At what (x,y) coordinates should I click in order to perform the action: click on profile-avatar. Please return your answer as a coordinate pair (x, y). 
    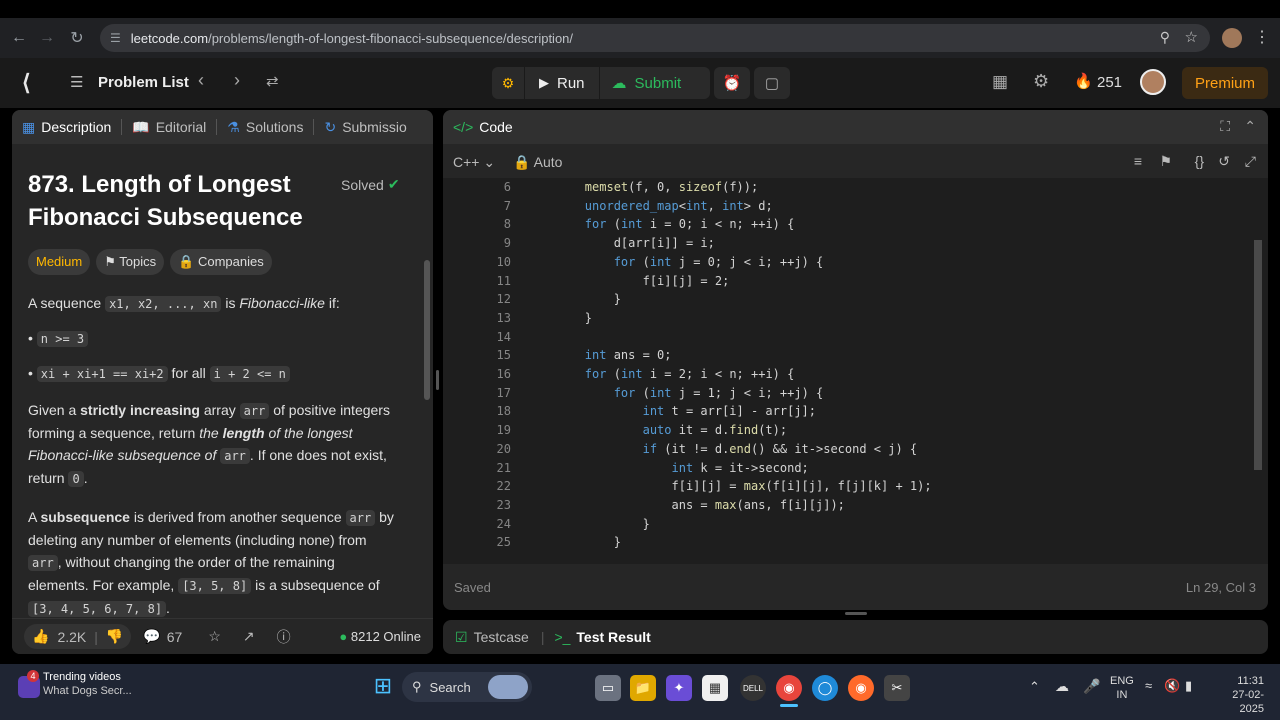
    Looking at the image, I should click on (1232, 38).